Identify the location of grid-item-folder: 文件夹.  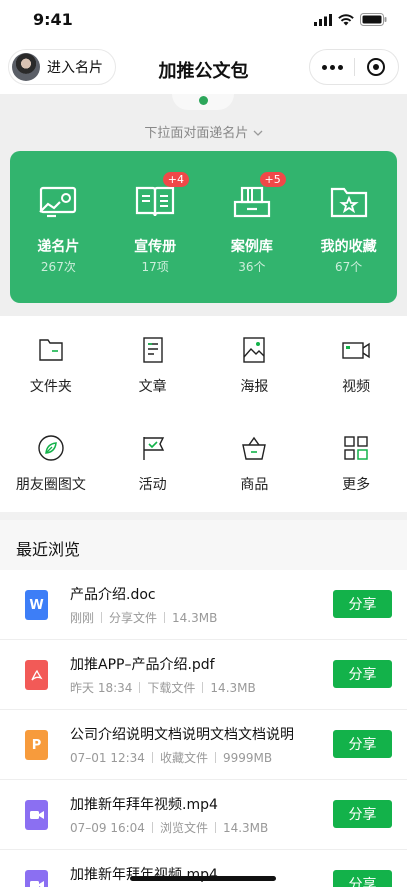
(51, 365).